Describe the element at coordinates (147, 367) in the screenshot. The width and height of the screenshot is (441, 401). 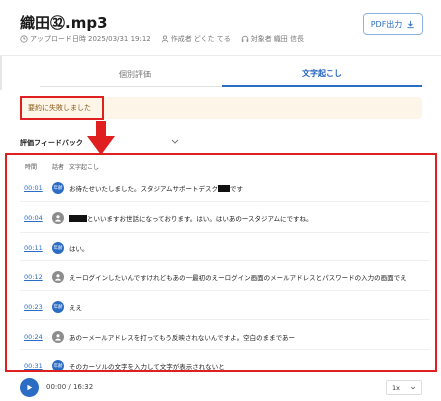
I see `transcript-text: そのカーソルの文字を入力して文字が表示されないと` at that location.